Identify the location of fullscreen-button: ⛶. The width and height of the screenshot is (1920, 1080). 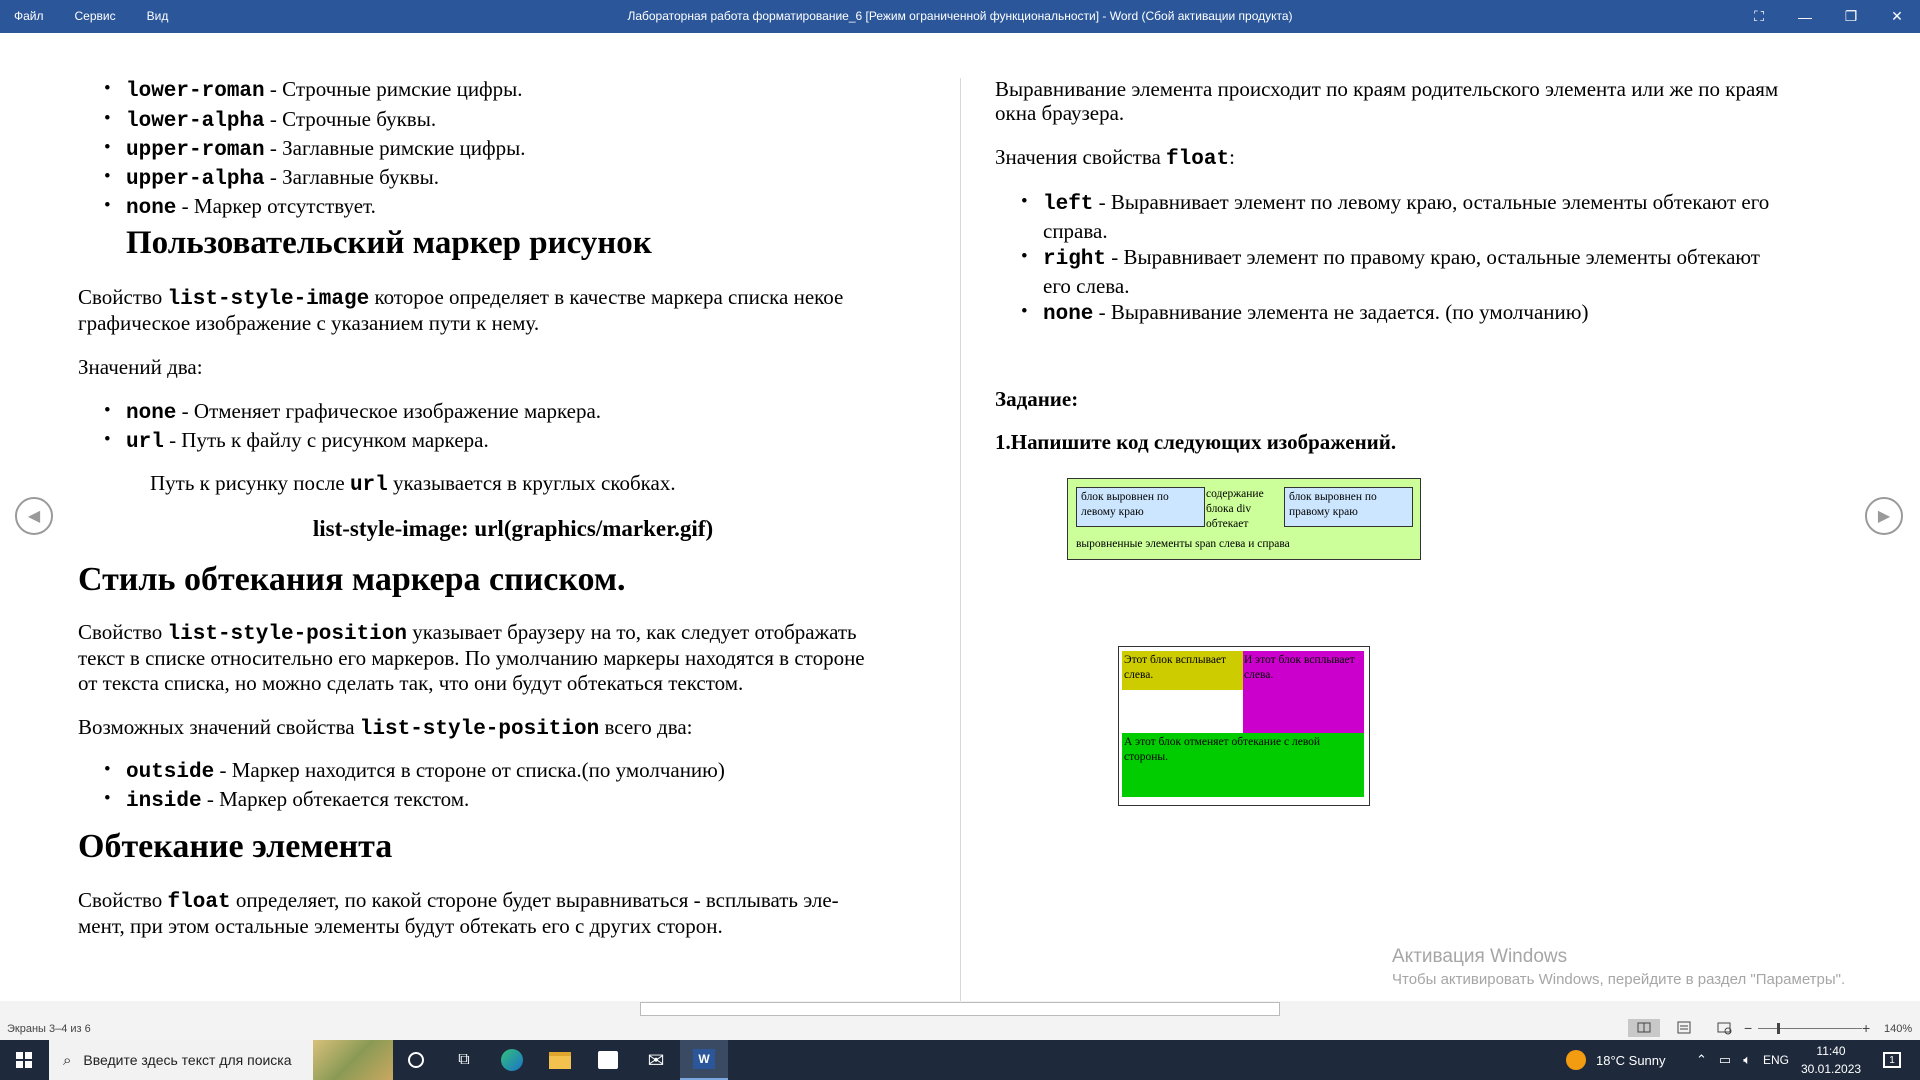
(1759, 16).